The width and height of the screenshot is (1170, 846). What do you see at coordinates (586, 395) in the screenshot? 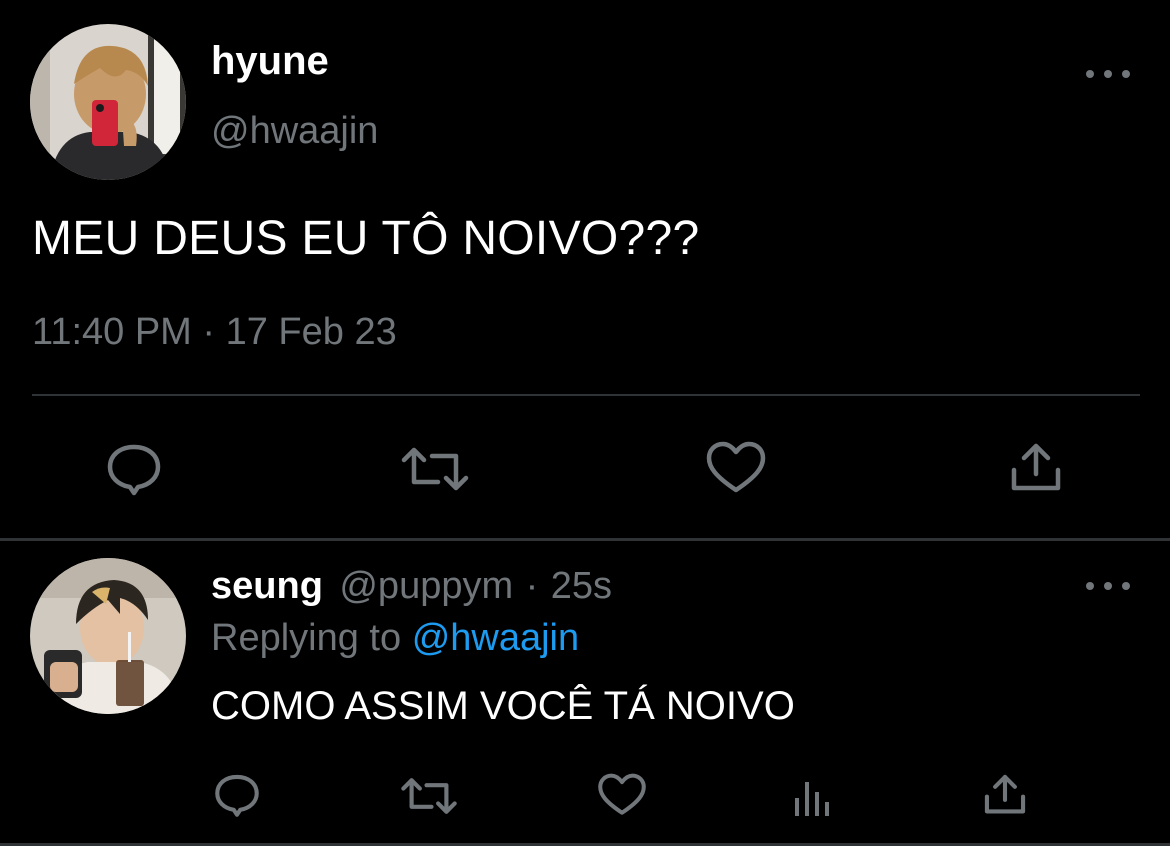
I see `main-tweet-divider` at bounding box center [586, 395].